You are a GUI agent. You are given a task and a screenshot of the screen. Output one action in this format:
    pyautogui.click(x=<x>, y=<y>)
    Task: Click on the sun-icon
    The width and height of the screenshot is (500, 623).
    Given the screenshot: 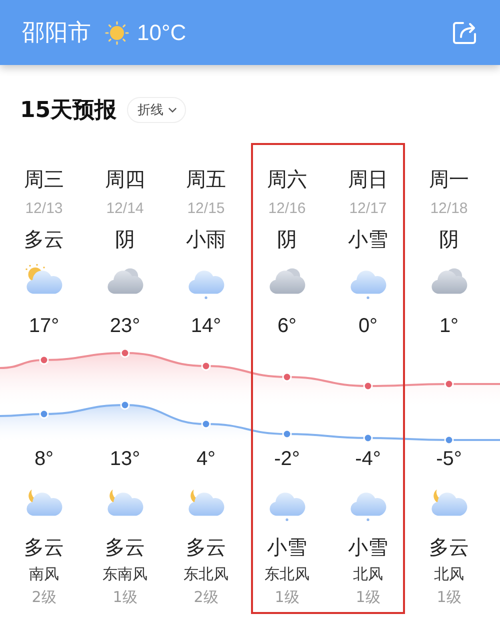 What is the action you would take?
    pyautogui.click(x=117, y=32)
    